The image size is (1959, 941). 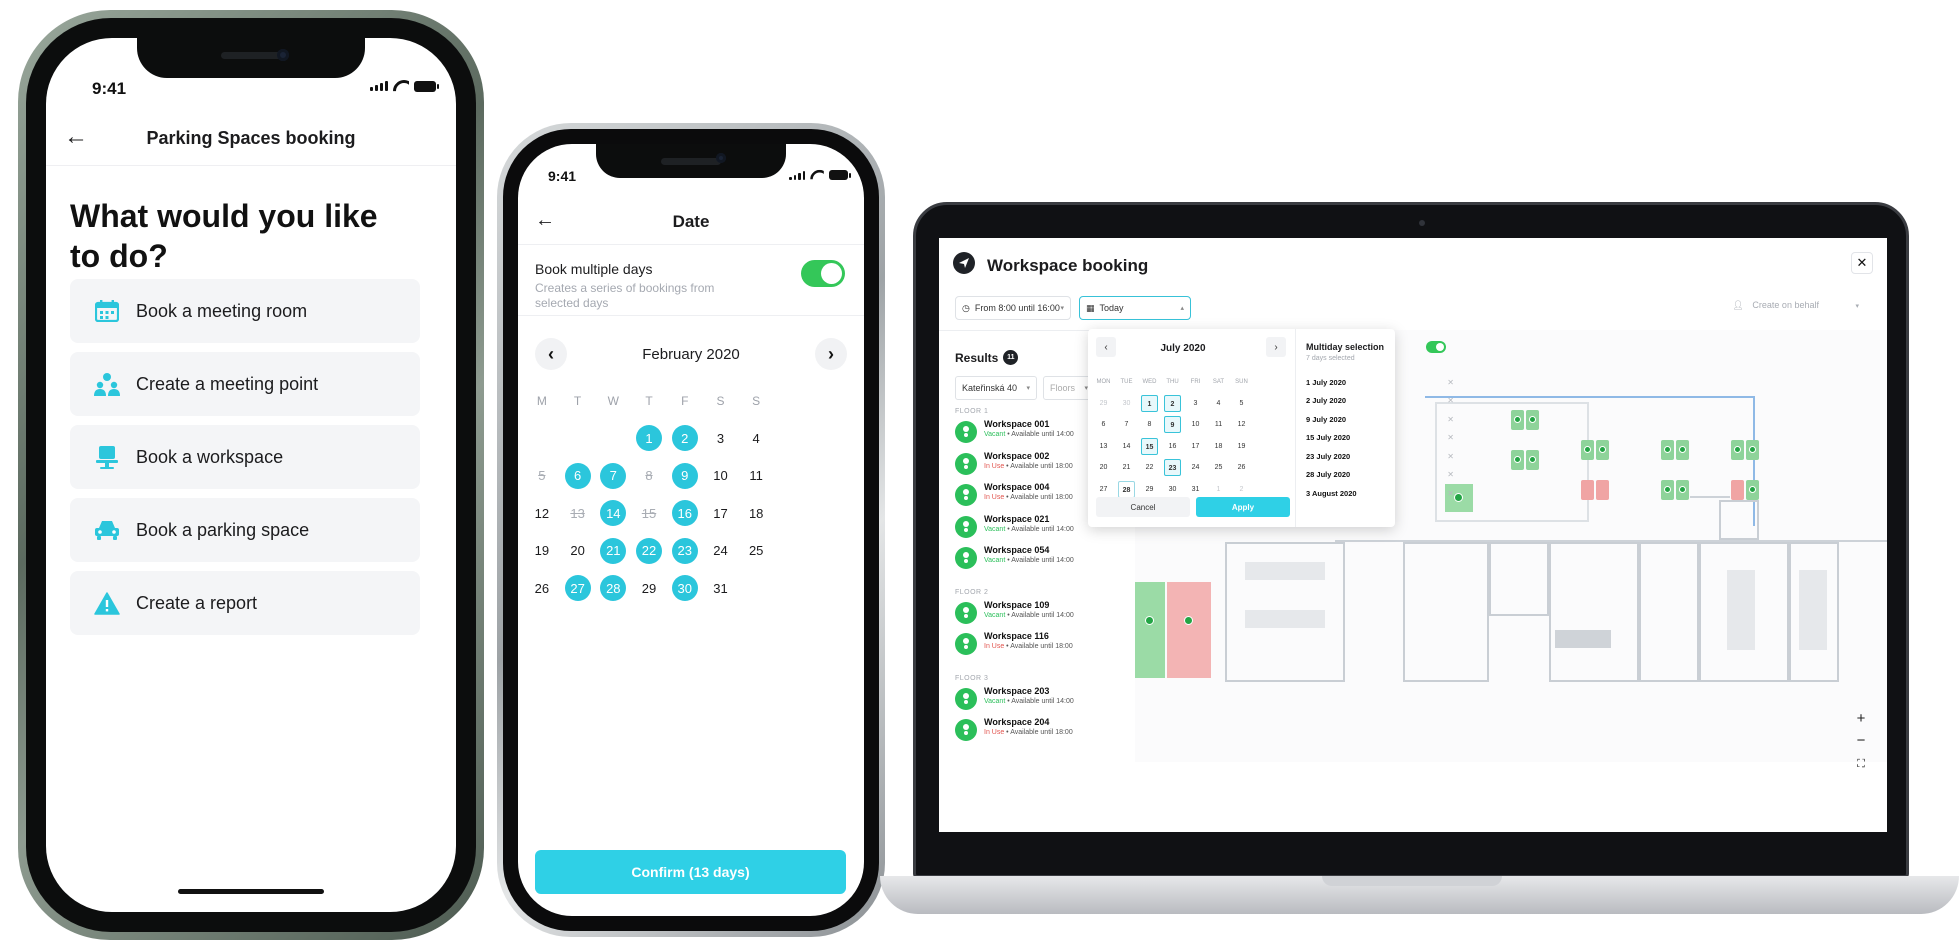 What do you see at coordinates (1149, 403) in the screenshot?
I see `calendar-day-selected: 1` at bounding box center [1149, 403].